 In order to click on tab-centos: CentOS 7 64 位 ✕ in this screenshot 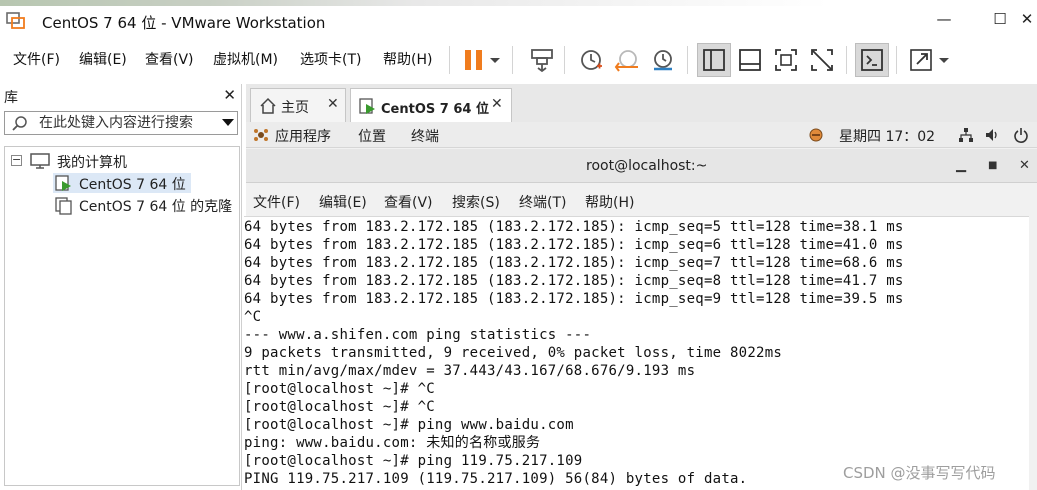, I will do `click(431, 105)`.